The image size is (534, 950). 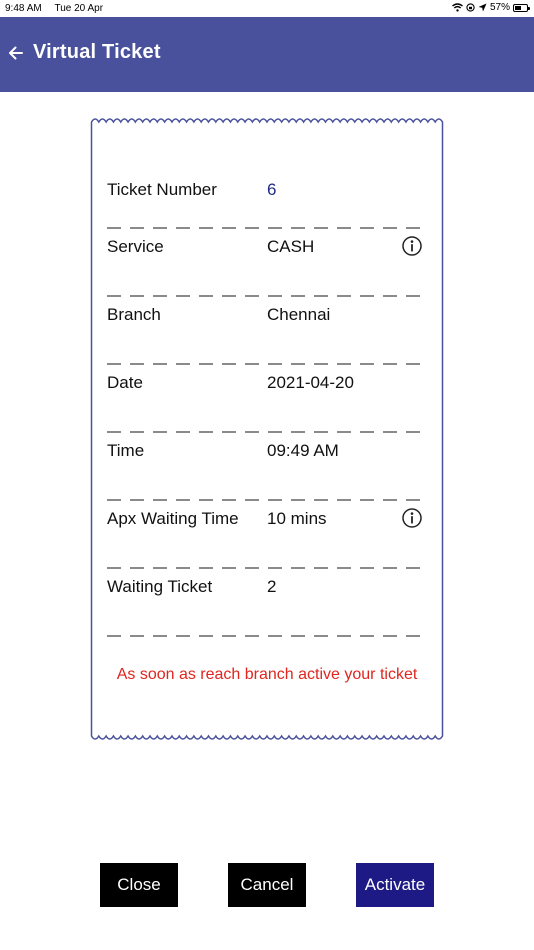 I want to click on ticket-row-waiting-time: Apx Waiting Time 10 mins, so click(x=265, y=535).